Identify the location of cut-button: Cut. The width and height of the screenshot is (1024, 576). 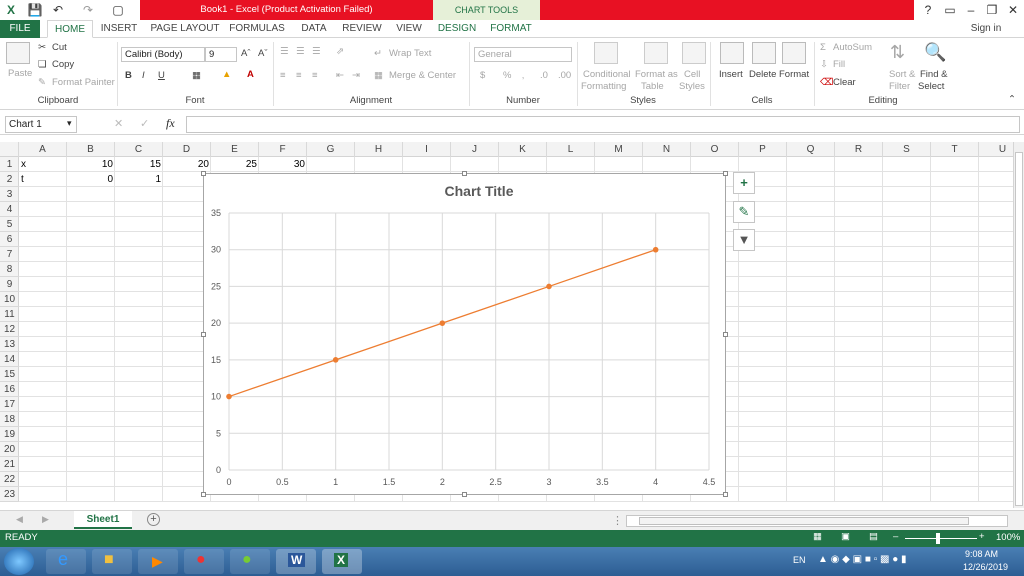
(59, 47).